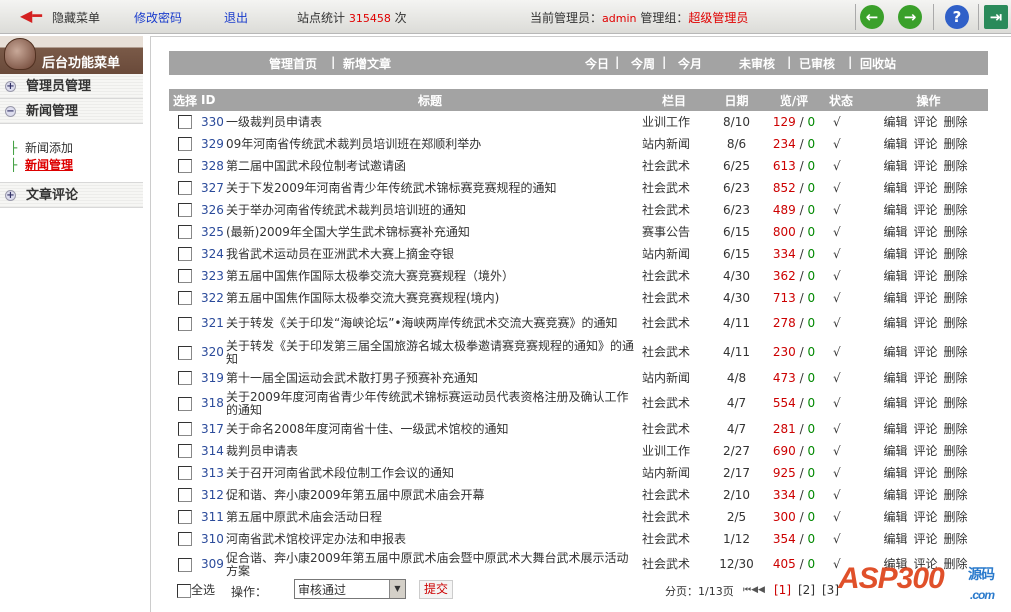  What do you see at coordinates (757, 63) in the screenshot?
I see `filter-unreviewed: 未审核` at bounding box center [757, 63].